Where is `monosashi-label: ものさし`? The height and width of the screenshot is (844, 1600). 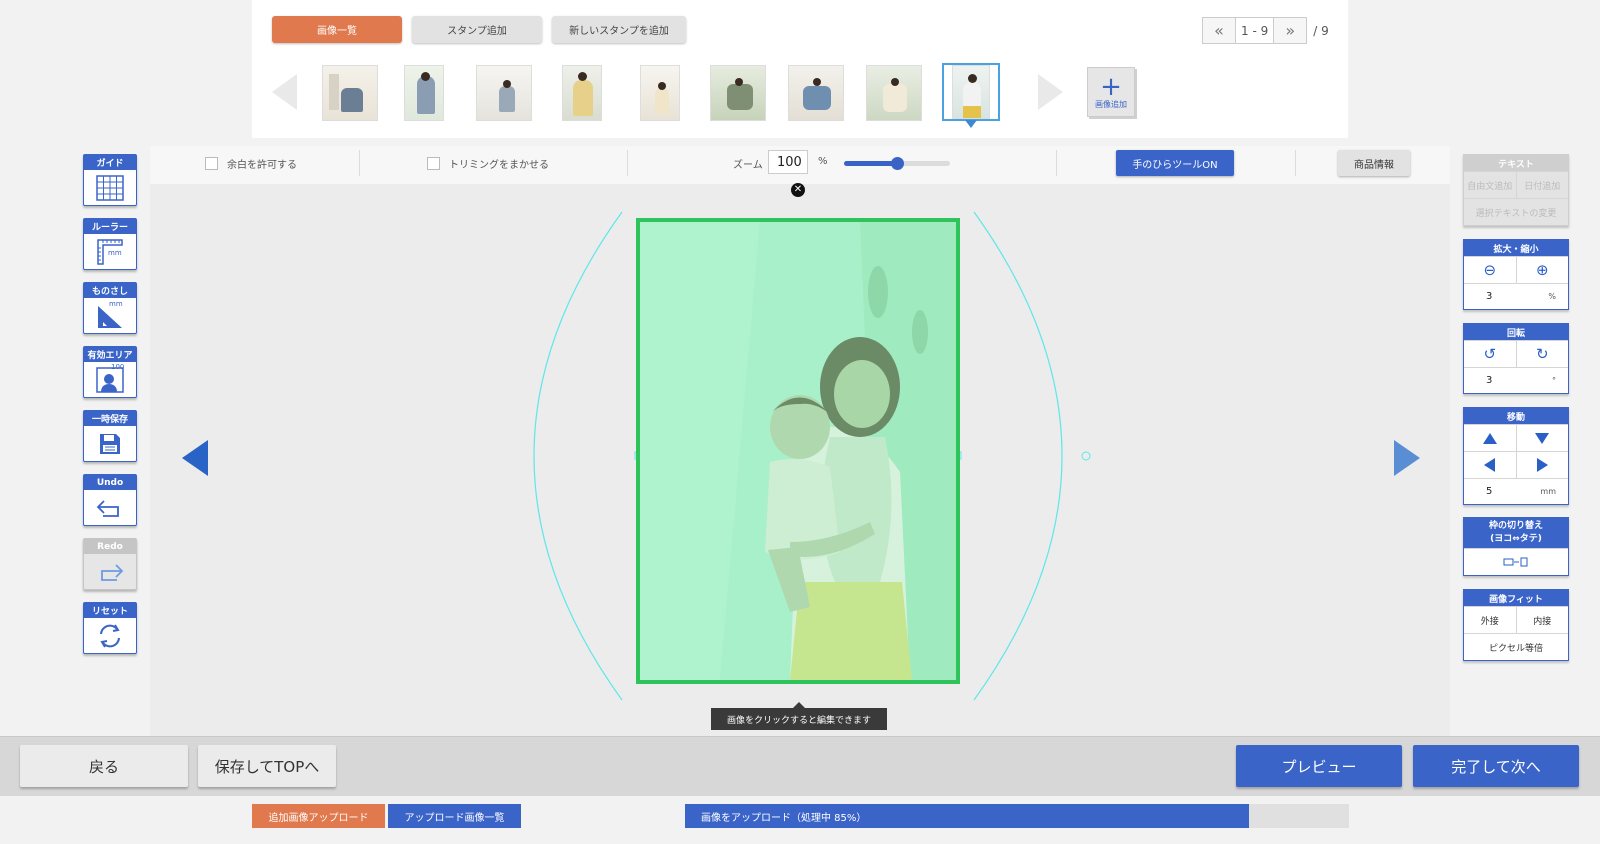
monosashi-label: ものさし is located at coordinates (110, 290).